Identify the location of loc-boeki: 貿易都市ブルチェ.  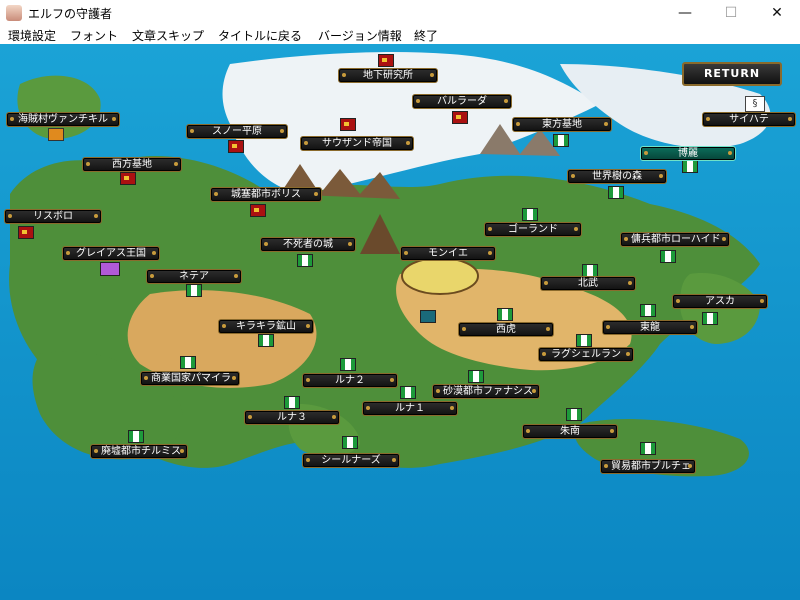
(648, 466).